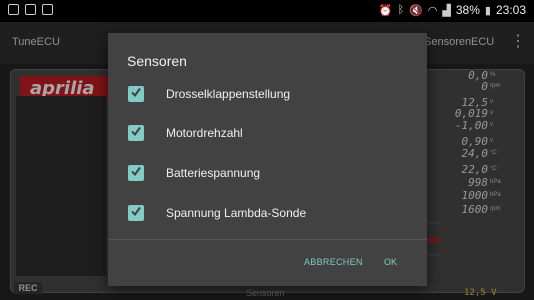  What do you see at coordinates (416, 10) in the screenshot?
I see `mute-icon: 🔇` at bounding box center [416, 10].